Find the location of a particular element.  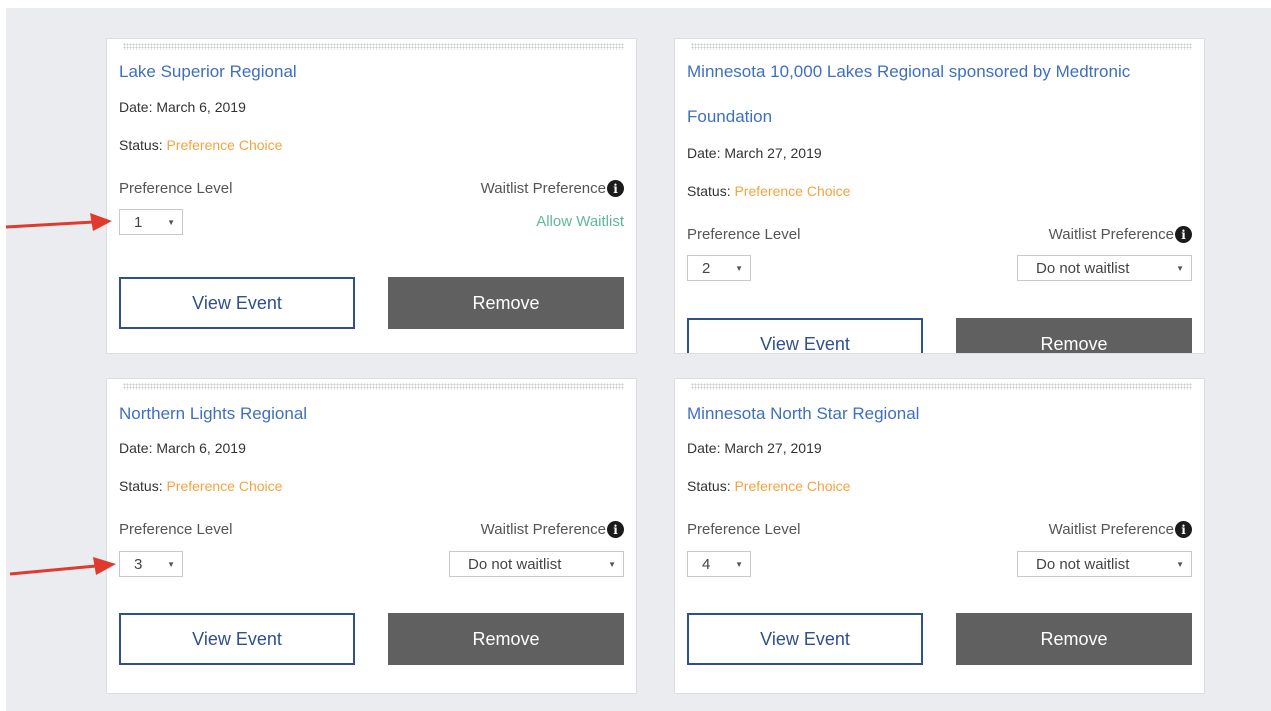

waitlist-status-text: Allow Waitlist is located at coordinates (580, 221).